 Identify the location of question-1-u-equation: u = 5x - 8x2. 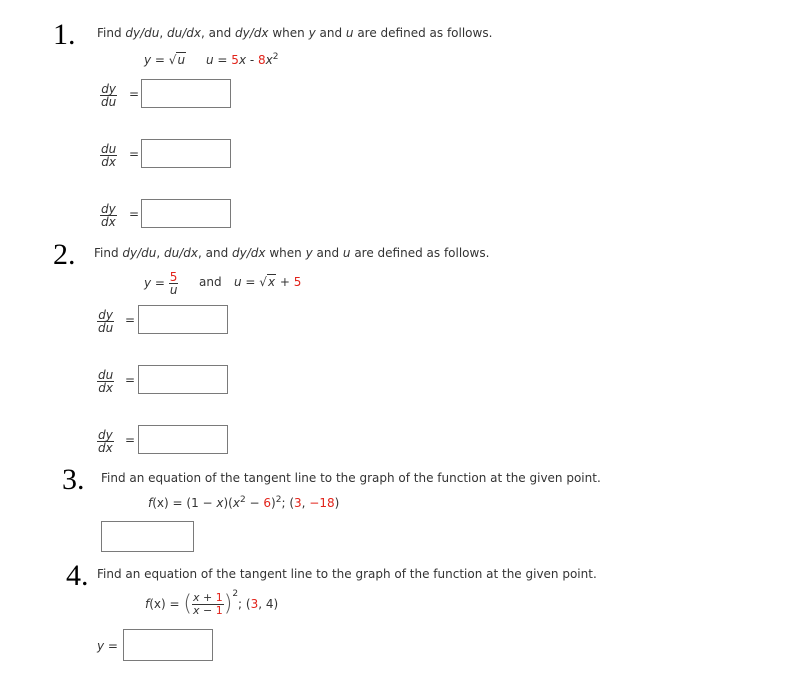
(242, 60).